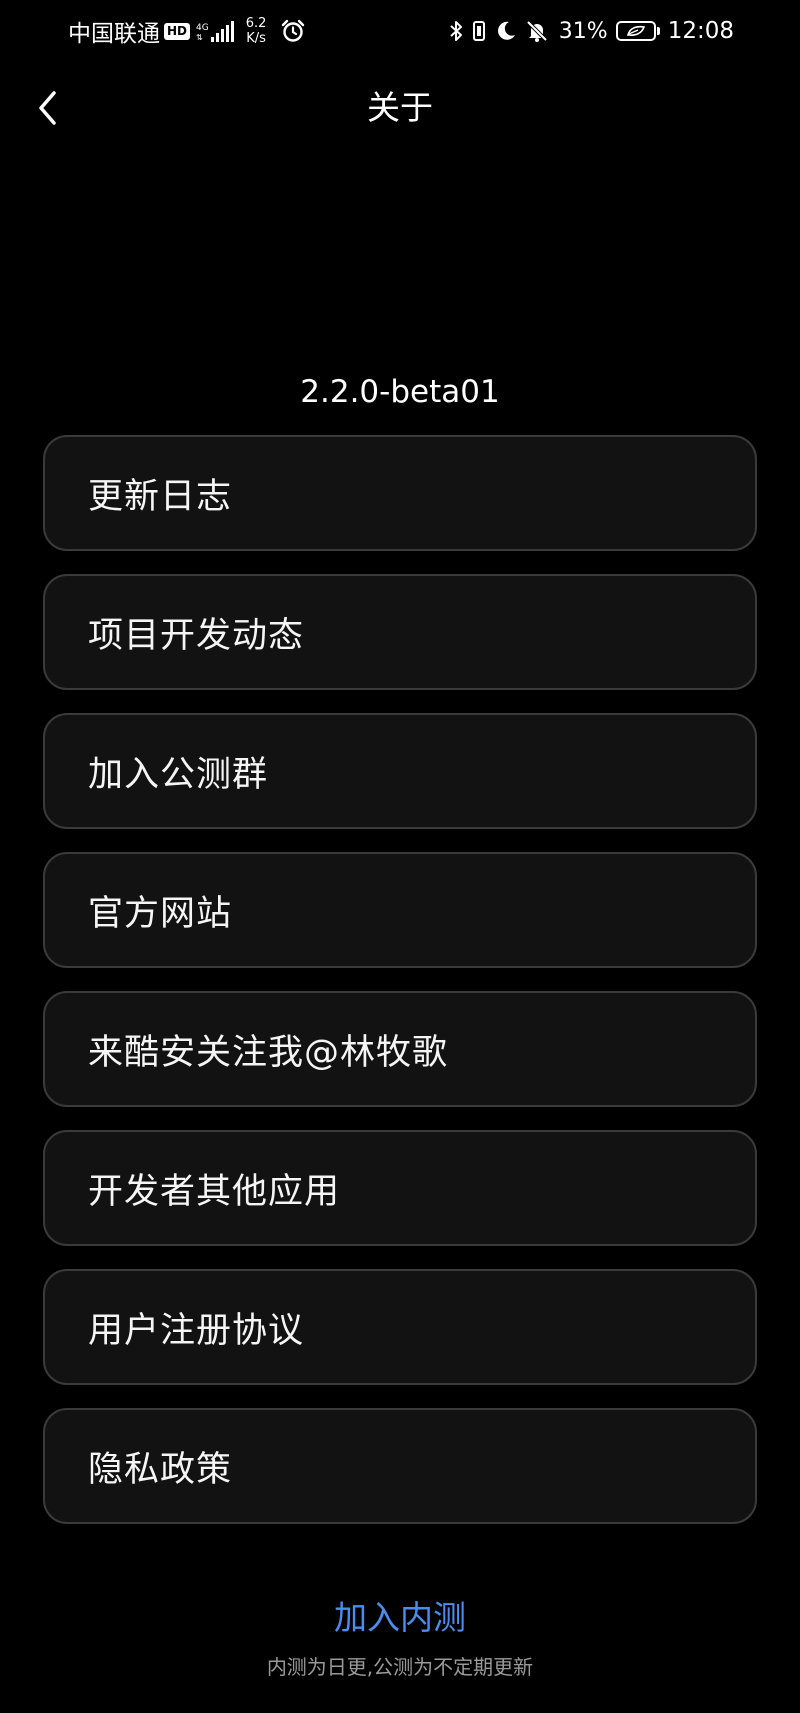  I want to click on battery-icon, so click(637, 31).